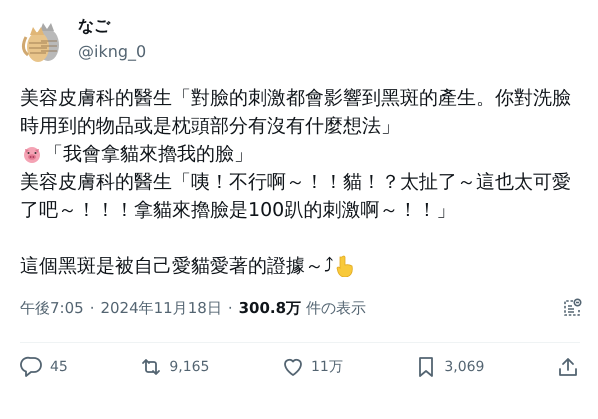 The height and width of the screenshot is (419, 598). Describe the element at coordinates (112, 26) in the screenshot. I see `author-name: なご` at that location.